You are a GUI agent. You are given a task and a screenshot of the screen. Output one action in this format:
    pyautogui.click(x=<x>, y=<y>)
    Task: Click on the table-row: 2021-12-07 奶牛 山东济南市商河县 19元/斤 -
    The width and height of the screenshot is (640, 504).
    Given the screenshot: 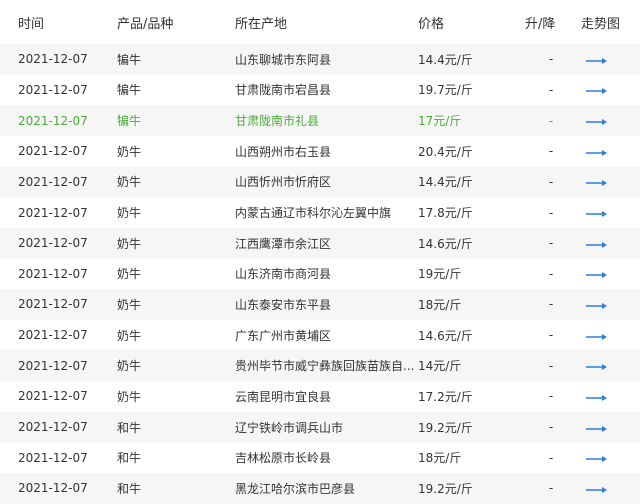 What is the action you would take?
    pyautogui.click(x=320, y=274)
    